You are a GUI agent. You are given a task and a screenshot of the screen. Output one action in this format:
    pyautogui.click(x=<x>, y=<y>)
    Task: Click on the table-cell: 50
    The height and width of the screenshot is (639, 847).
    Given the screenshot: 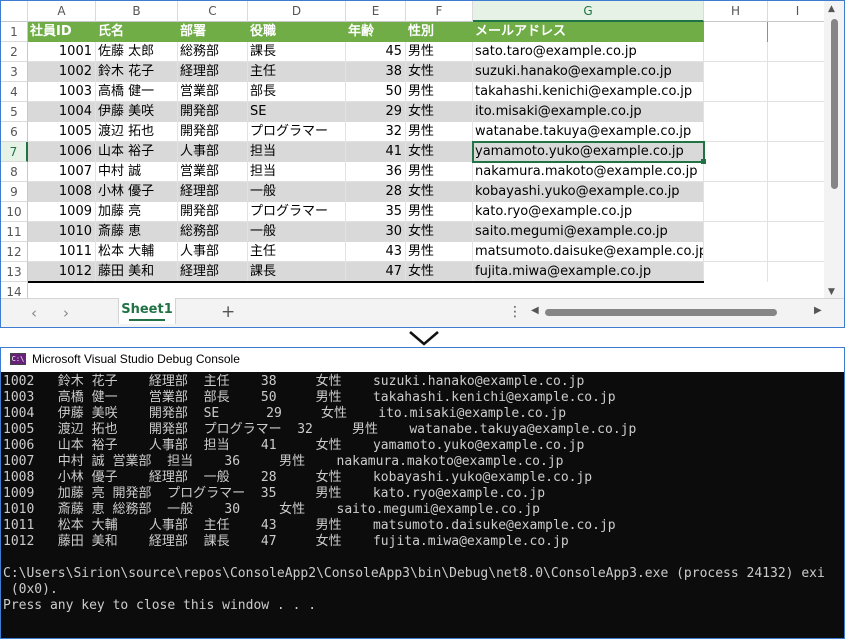 What is the action you would take?
    pyautogui.click(x=376, y=92)
    